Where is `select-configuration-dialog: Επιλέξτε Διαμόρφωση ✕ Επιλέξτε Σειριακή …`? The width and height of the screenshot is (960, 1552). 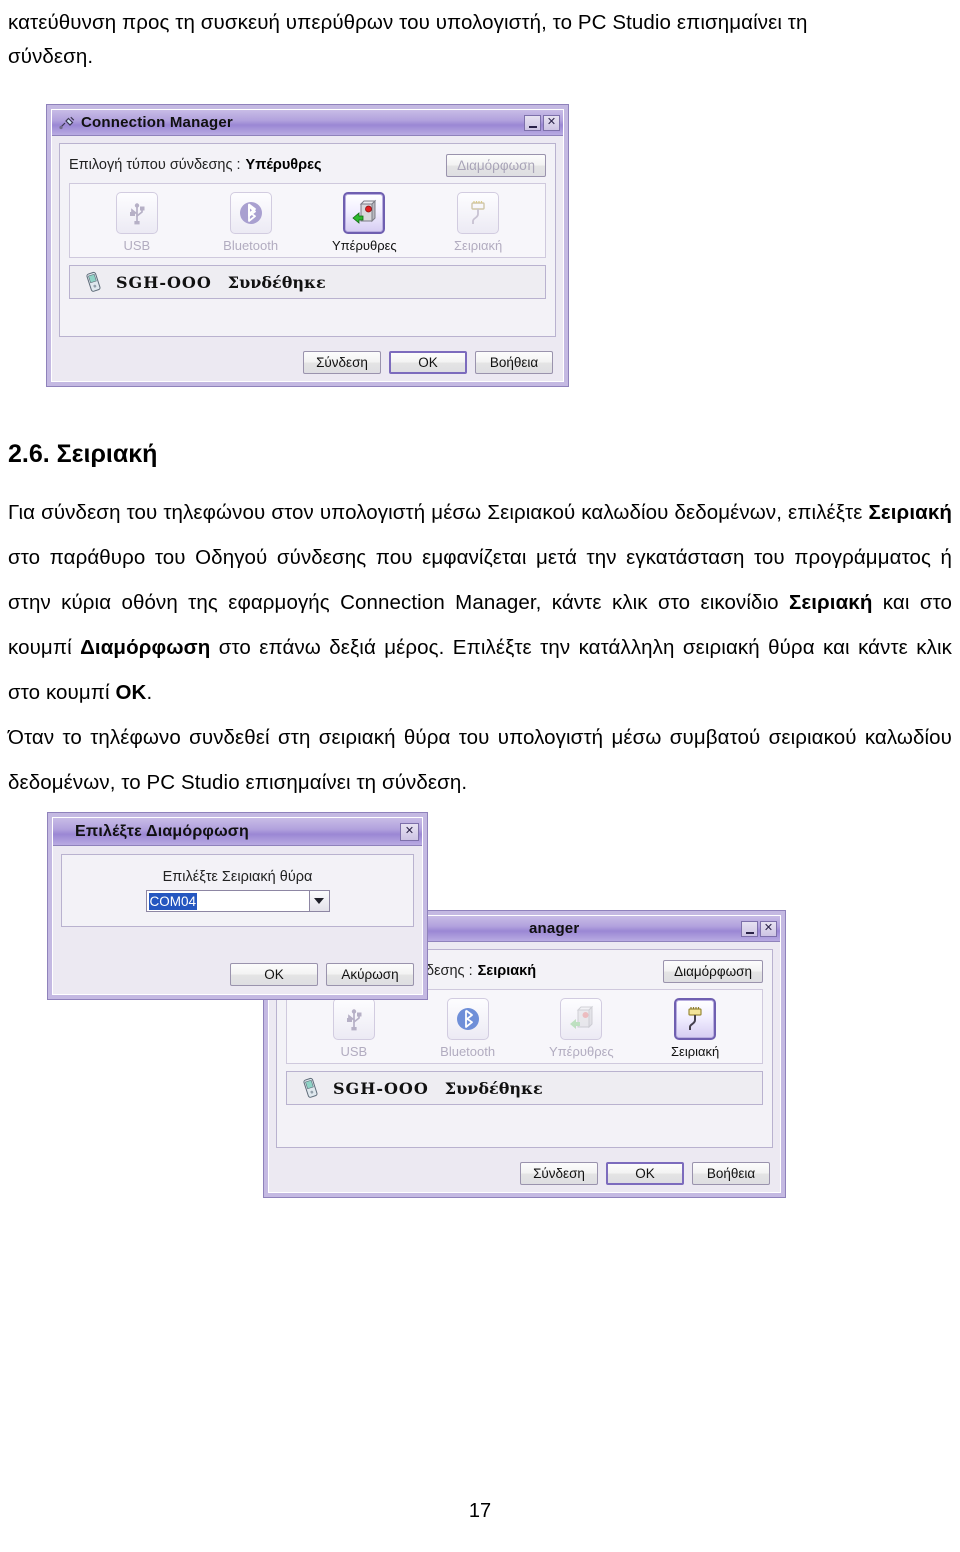 select-configuration-dialog: Επιλέξτε Διαμόρφωση ✕ Επιλέξτε Σειριακή … is located at coordinates (237, 906).